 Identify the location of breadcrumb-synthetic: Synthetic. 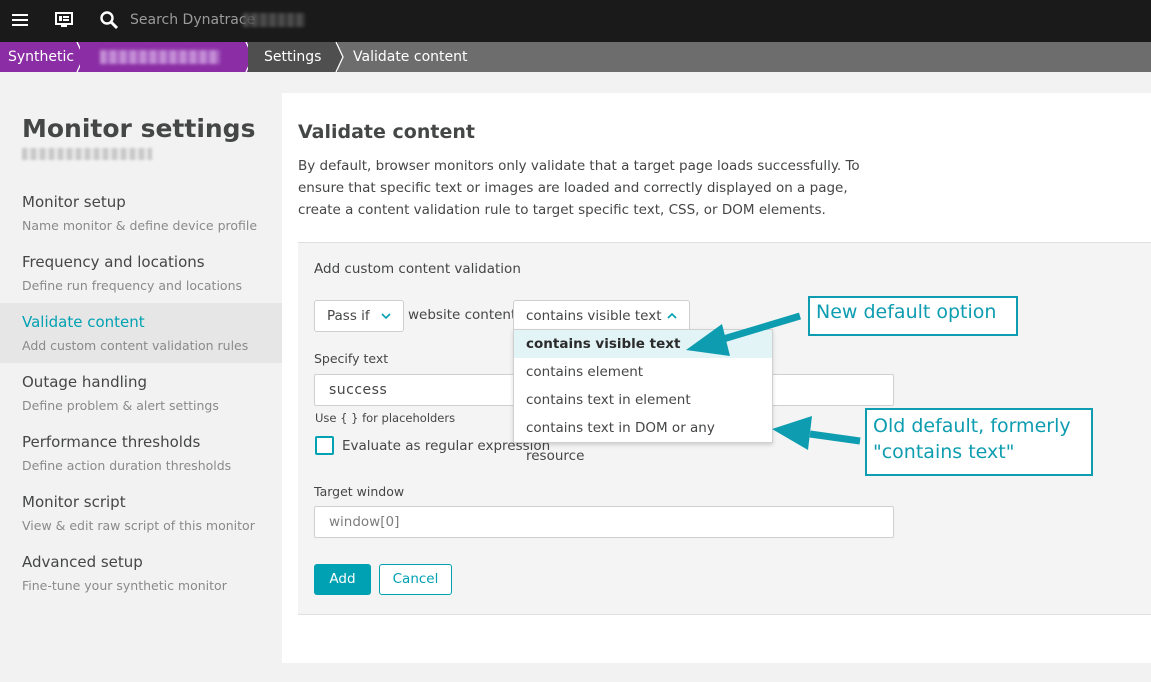
(40, 57).